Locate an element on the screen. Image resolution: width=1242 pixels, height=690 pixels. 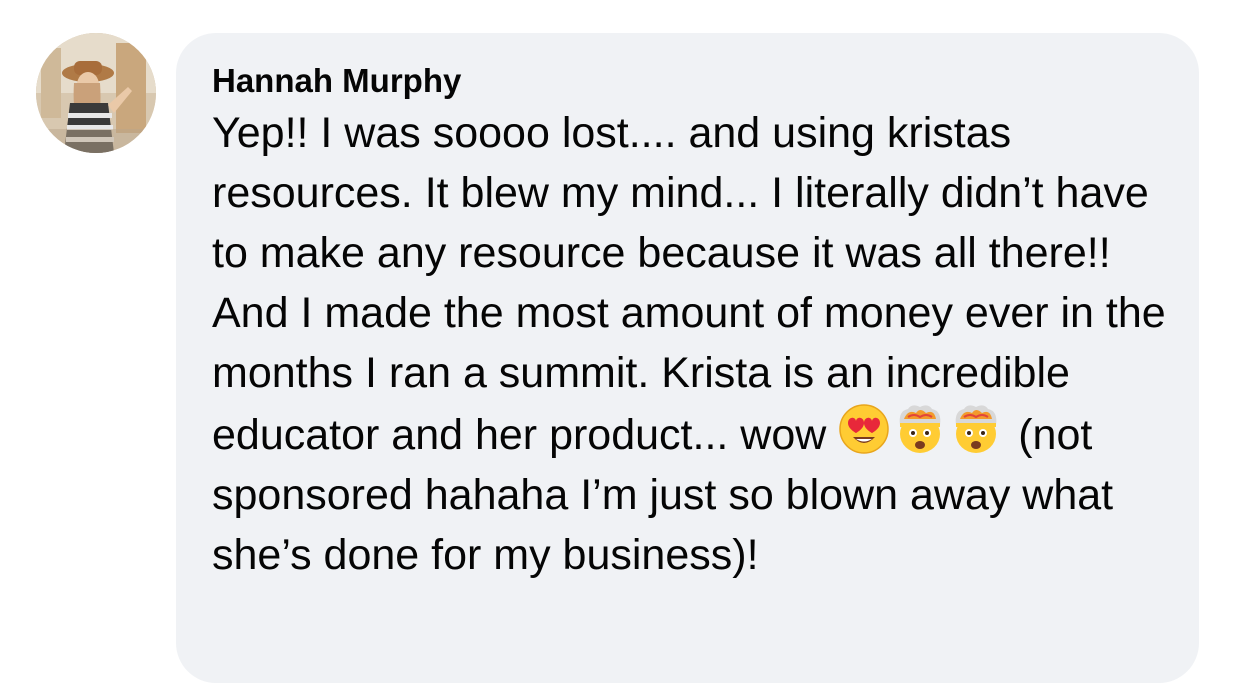
heart-eyes-emoji-icon is located at coordinates (864, 429).